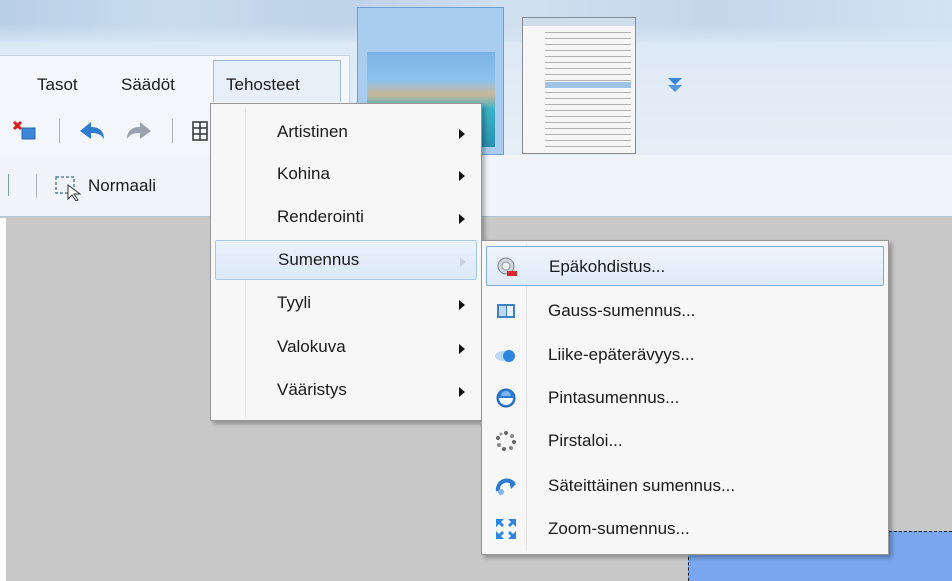 The height and width of the screenshot is (581, 952). I want to click on selection-mode-label: Normaali, so click(122, 186).